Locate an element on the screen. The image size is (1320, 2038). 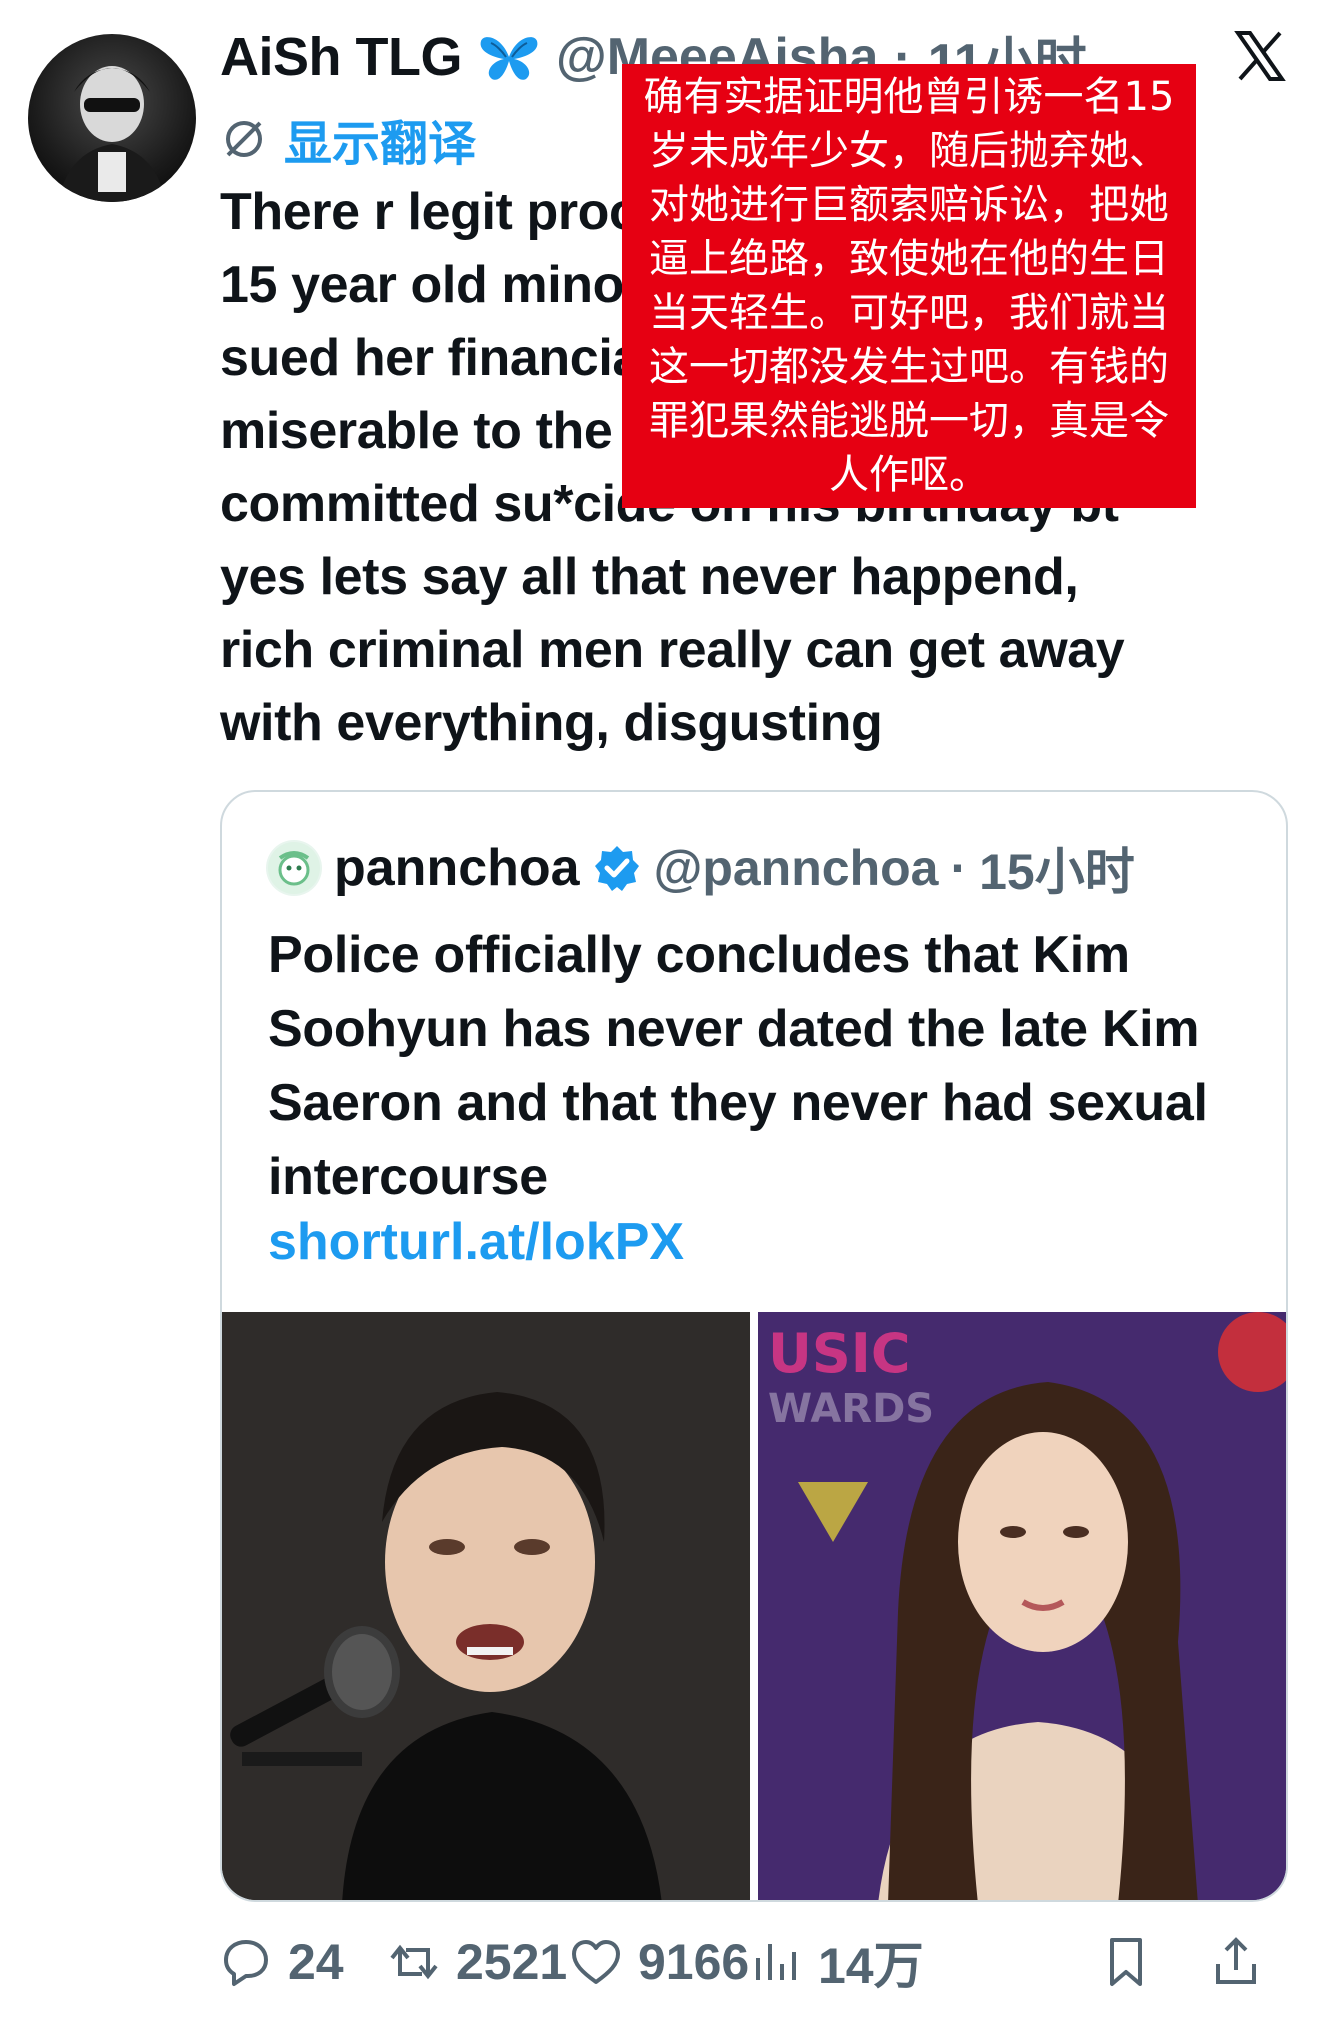
view-count: 14万 is located at coordinates (871, 1966).